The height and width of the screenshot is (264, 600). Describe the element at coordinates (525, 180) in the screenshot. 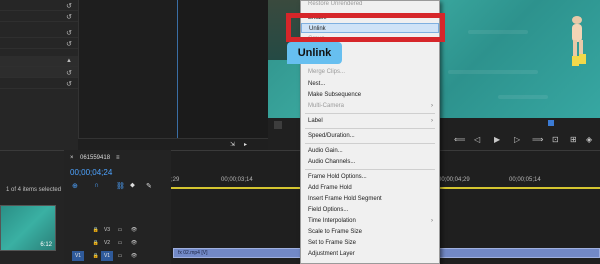

I see `ruler-label: 00;00;05;14` at that location.